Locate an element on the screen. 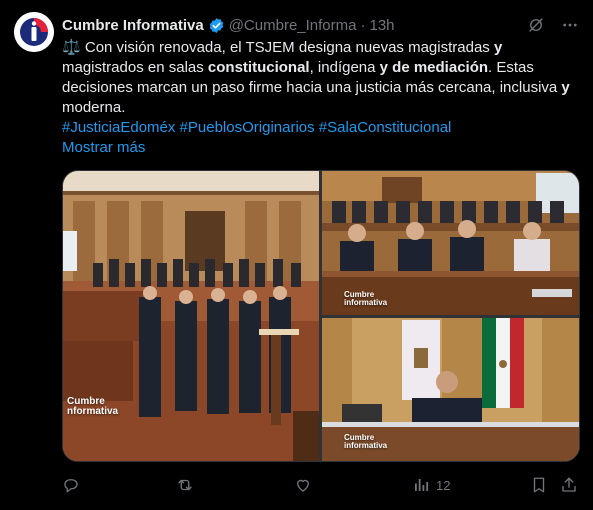 The height and width of the screenshot is (510, 593). views-button: 12 is located at coordinates (431, 485).